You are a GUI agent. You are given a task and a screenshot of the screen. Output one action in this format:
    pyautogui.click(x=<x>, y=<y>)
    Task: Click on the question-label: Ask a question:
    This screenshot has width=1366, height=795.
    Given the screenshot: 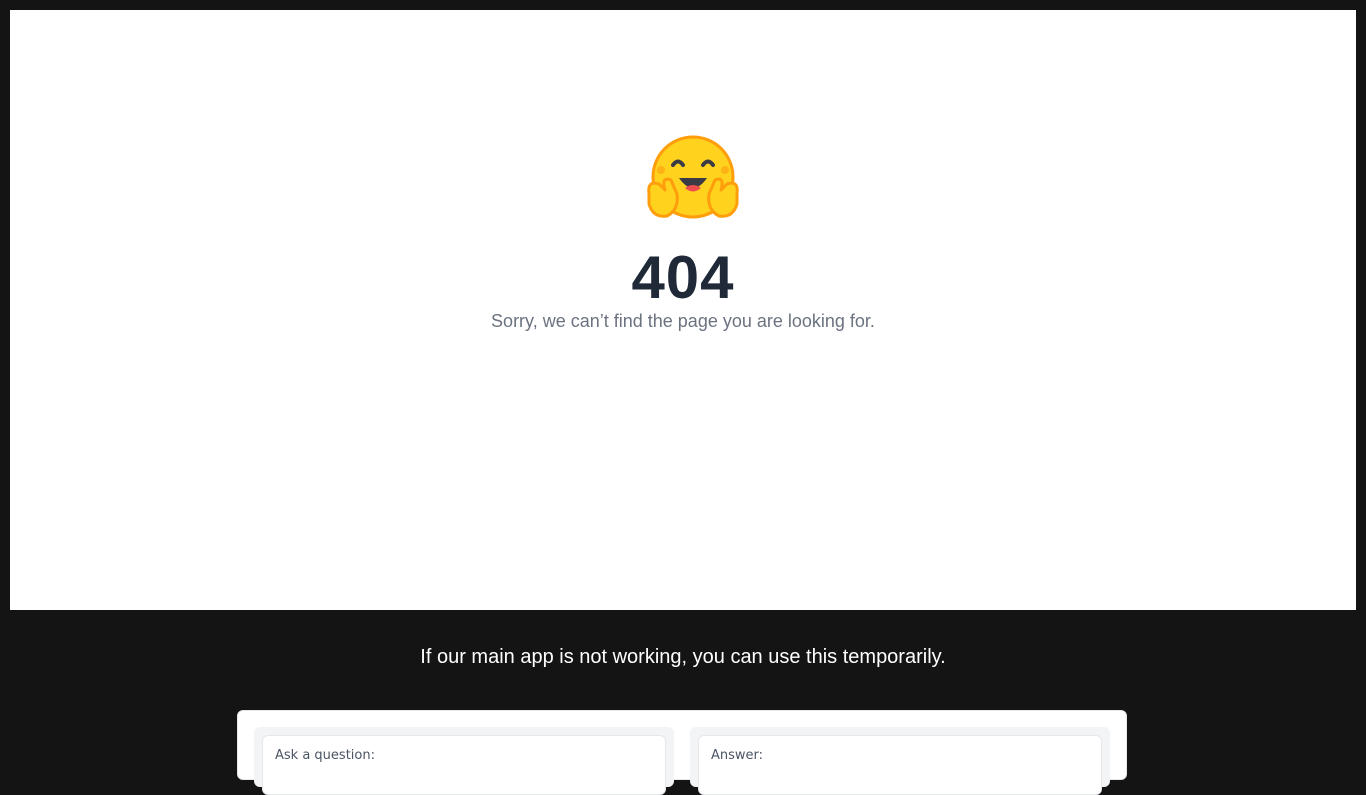 What is the action you would take?
    pyautogui.click(x=325, y=755)
    